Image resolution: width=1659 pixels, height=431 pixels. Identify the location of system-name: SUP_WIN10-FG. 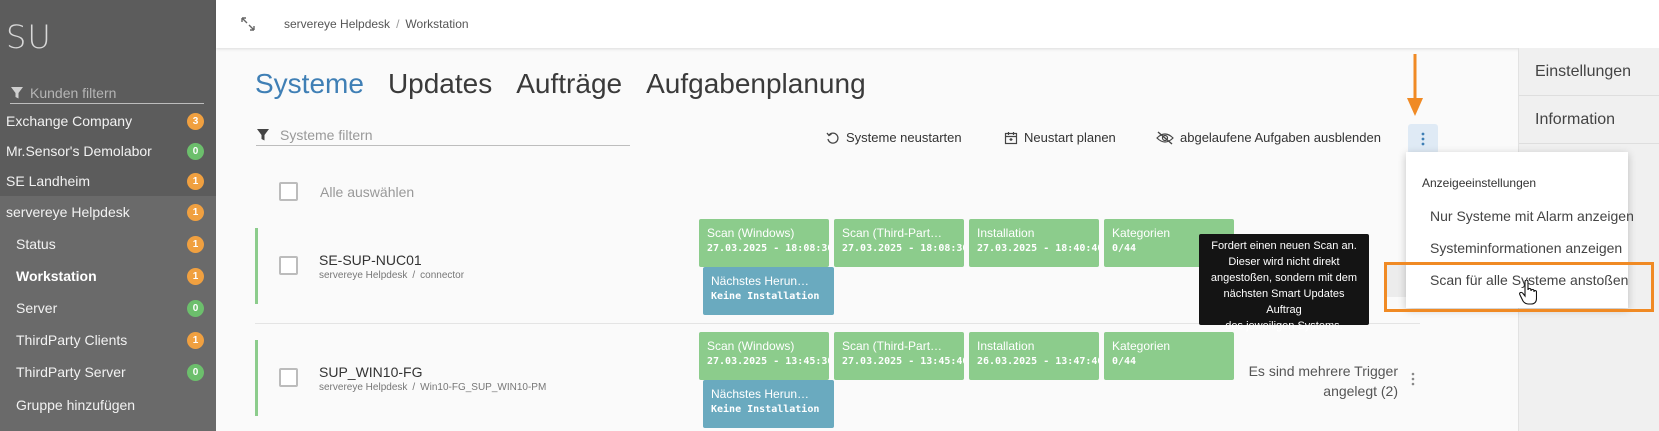
(370, 372).